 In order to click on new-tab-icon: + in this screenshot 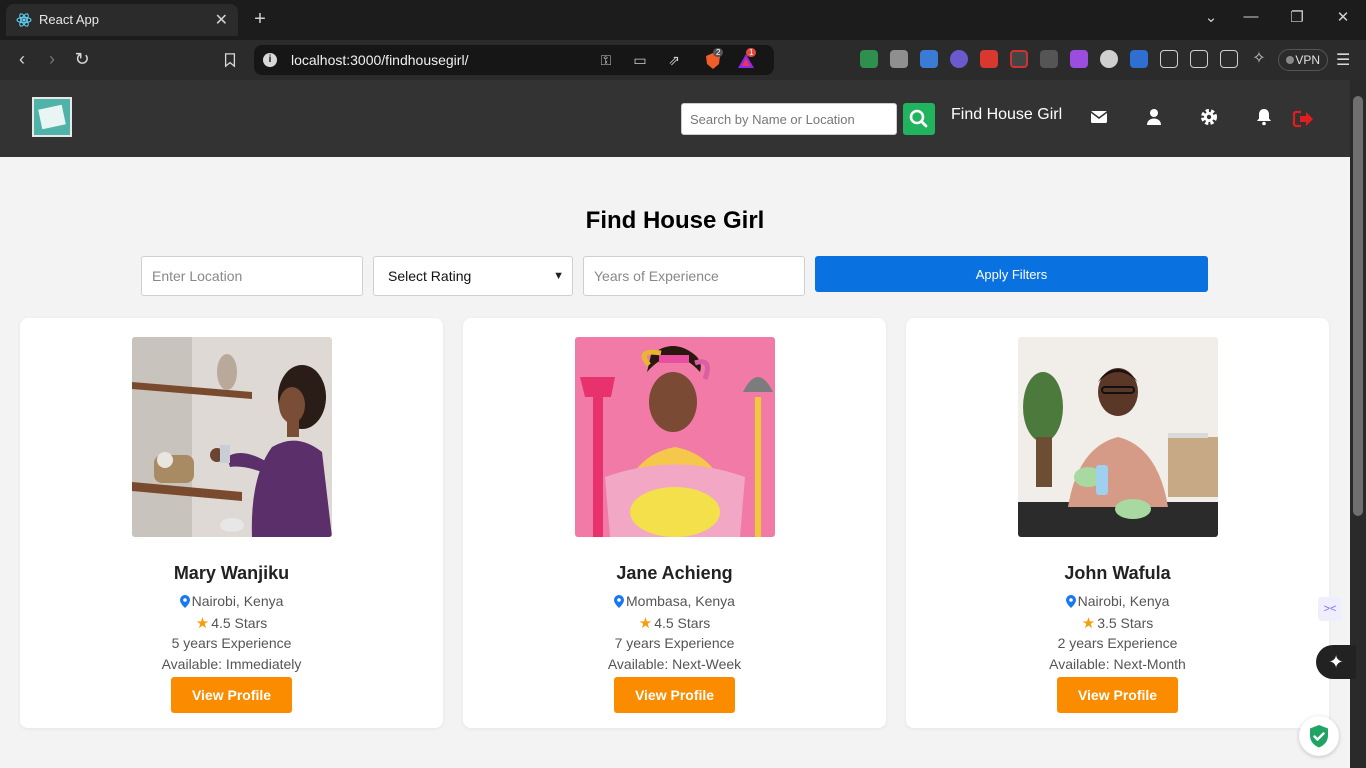, I will do `click(260, 19)`.